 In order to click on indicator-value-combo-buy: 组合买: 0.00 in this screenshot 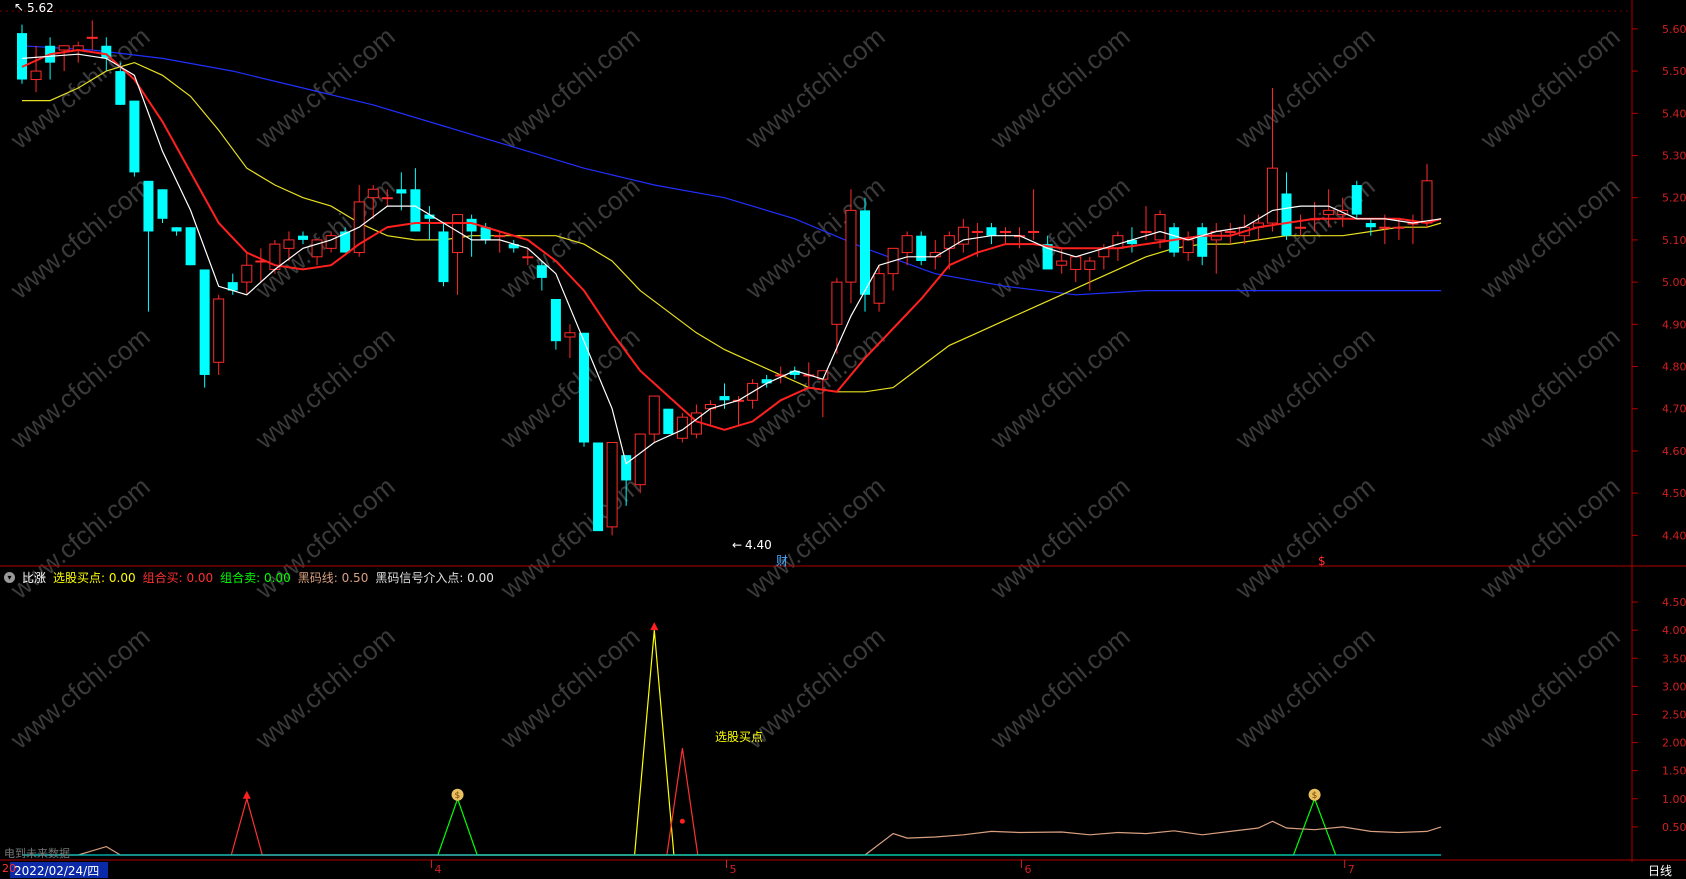, I will do `click(178, 577)`.